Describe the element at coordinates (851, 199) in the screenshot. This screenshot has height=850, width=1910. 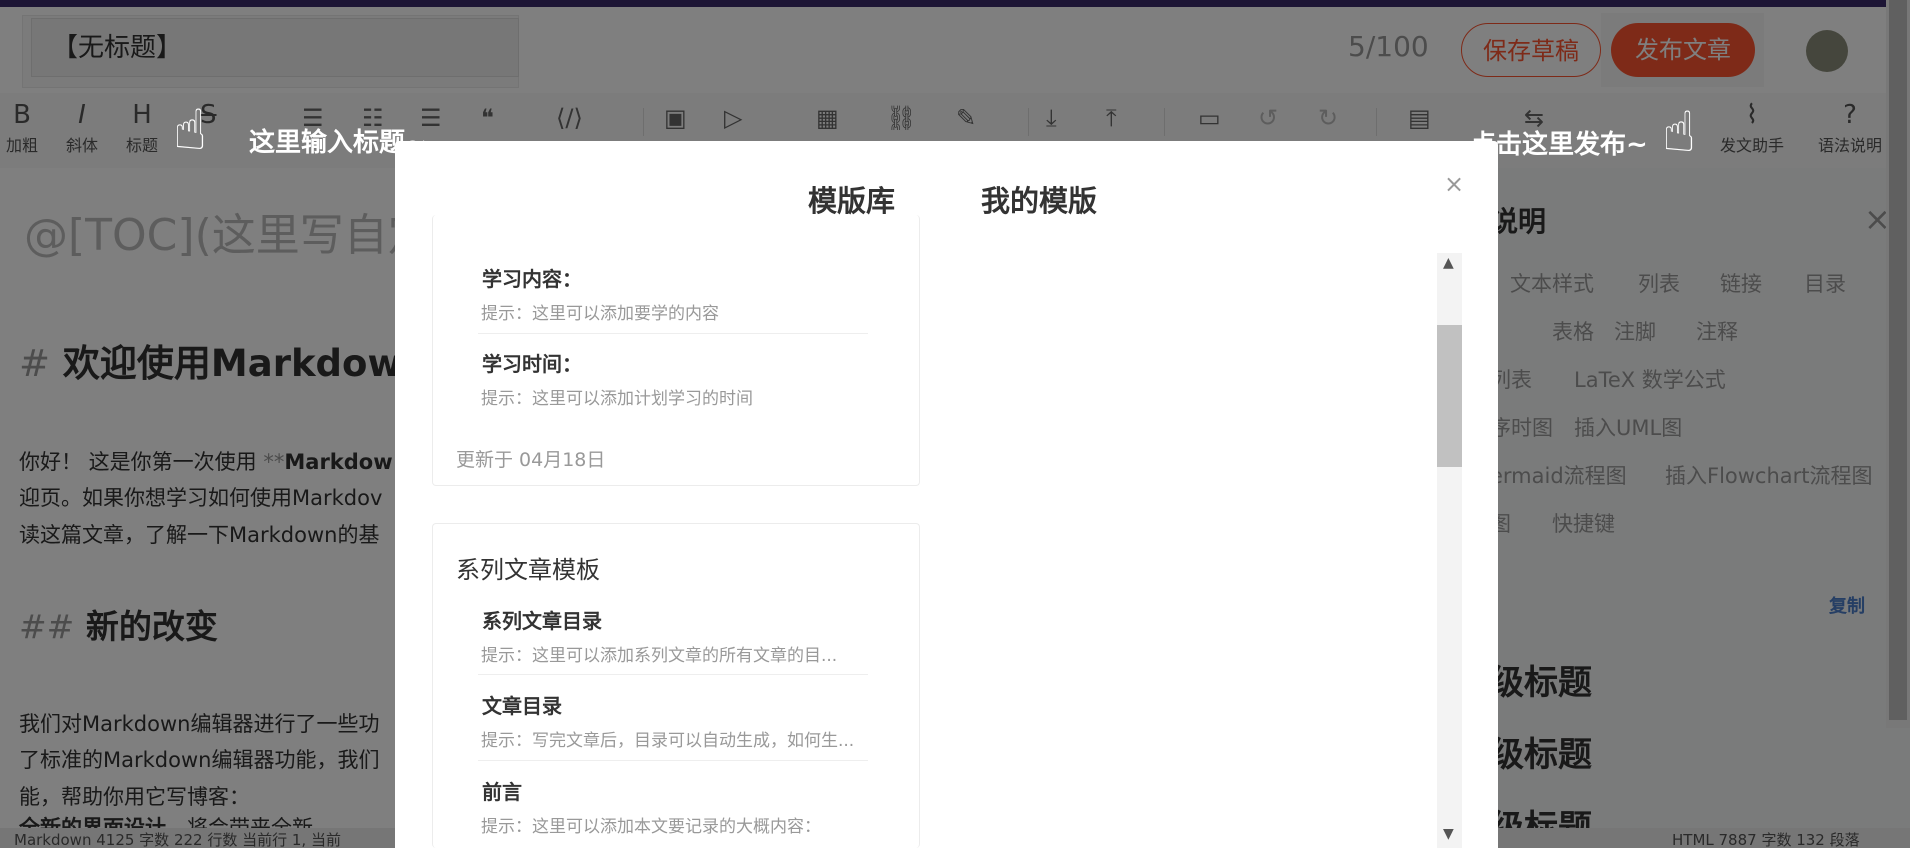
I see `tab-template-library: 模版库` at that location.